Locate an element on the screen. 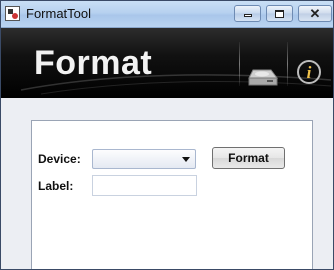  format-button: Format is located at coordinates (248, 158).